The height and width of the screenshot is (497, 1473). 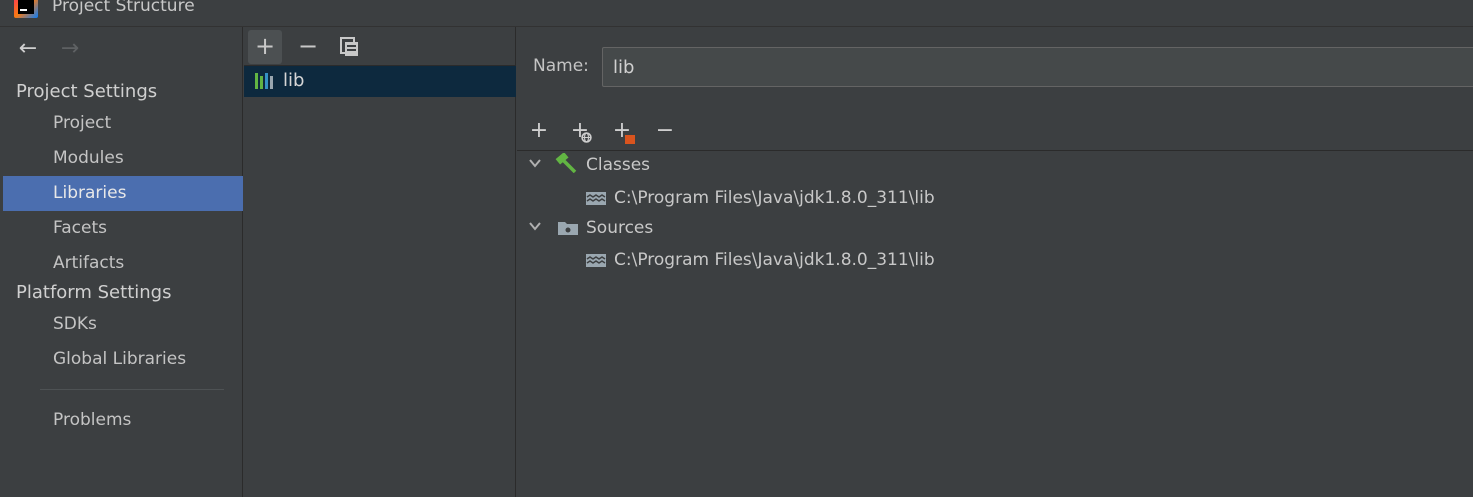 What do you see at coordinates (132, 389) in the screenshot?
I see `nav-divider` at bounding box center [132, 389].